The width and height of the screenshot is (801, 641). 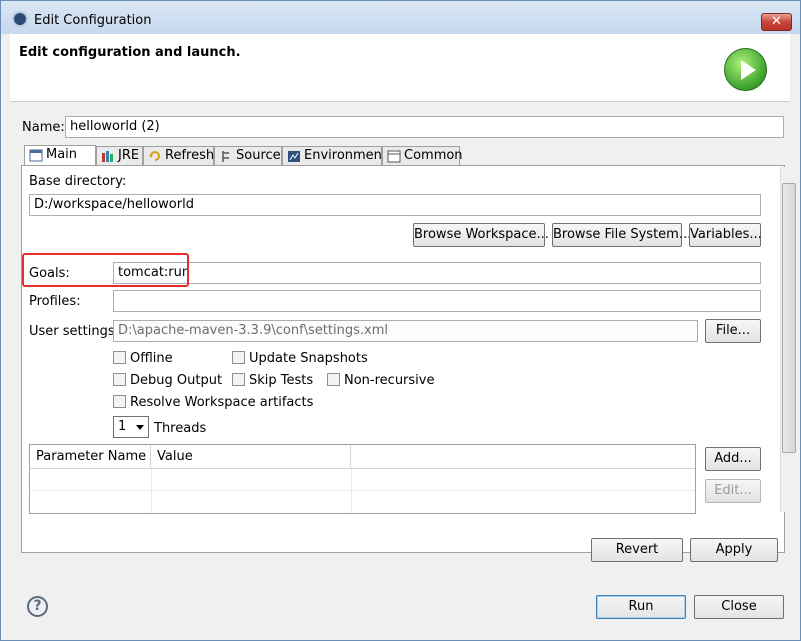 I want to click on tab-common: Common, so click(x=422, y=156).